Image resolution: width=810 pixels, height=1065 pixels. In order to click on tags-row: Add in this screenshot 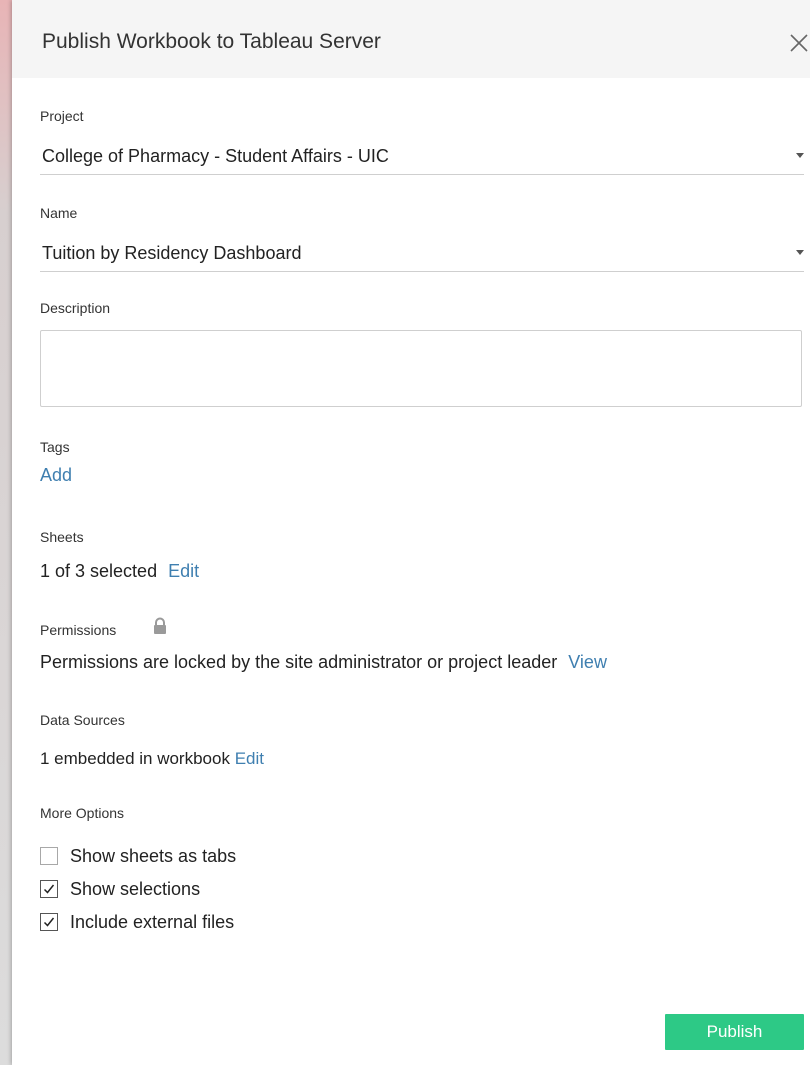, I will do `click(56, 475)`.